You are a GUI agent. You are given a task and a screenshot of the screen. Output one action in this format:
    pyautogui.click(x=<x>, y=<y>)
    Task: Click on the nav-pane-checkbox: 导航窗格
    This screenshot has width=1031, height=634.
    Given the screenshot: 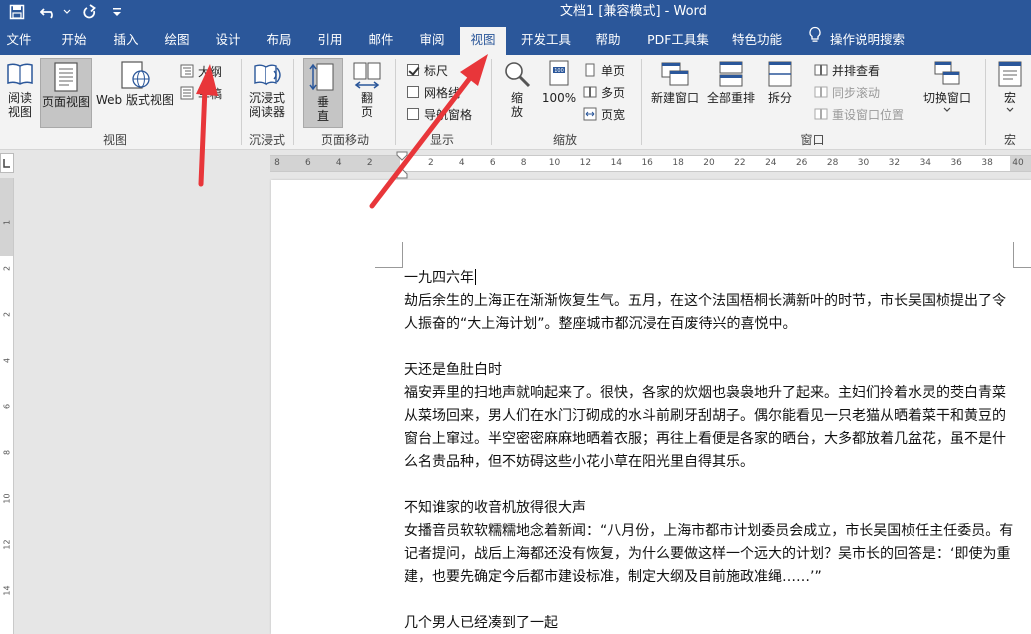 What is the action you would take?
    pyautogui.click(x=439, y=114)
    